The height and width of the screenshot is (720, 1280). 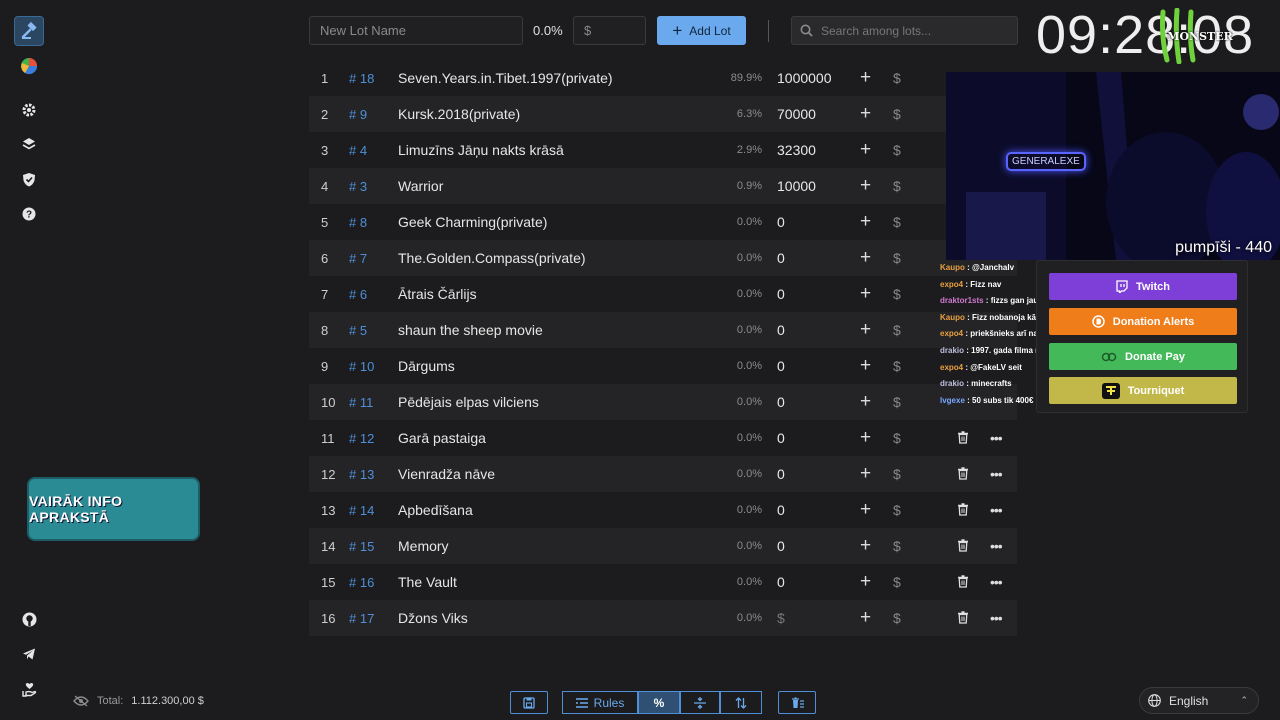 I want to click on lot-name: Pēdējais elpas vilciens, so click(x=468, y=402).